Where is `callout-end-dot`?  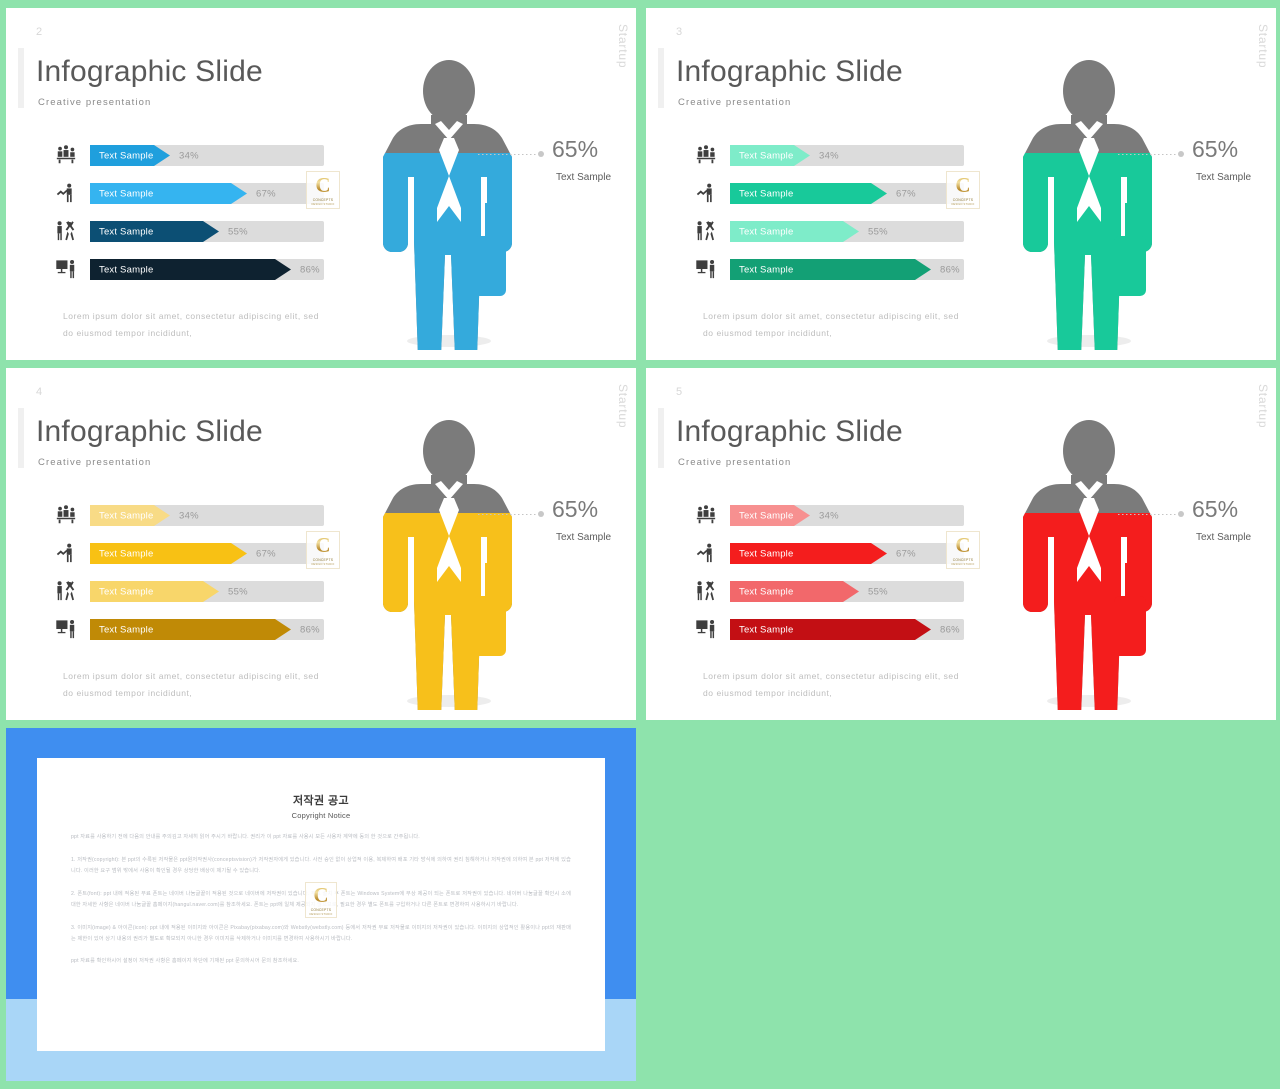 callout-end-dot is located at coordinates (541, 514).